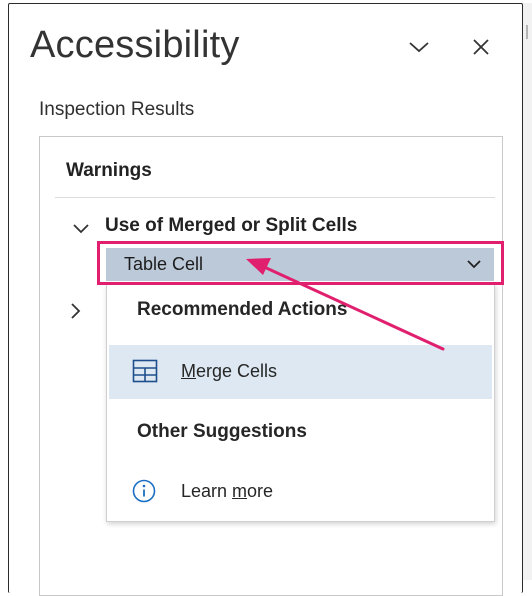 This screenshot has height=596, width=532. I want to click on scrollbar-mark, so click(527, 32).